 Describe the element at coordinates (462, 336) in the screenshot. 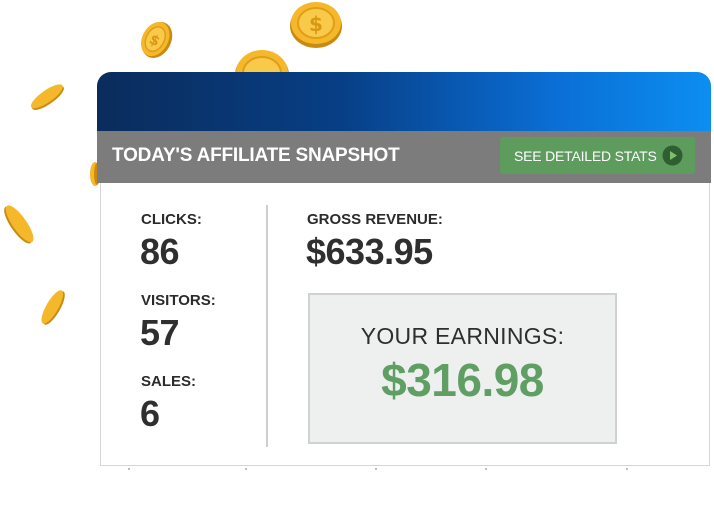

I see `your-earnings-label: YOUR EARNINGS:` at that location.